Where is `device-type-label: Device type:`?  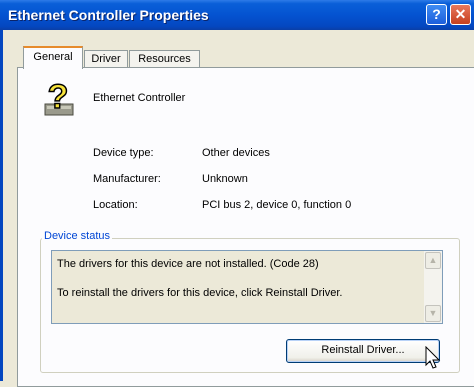
device-type-label: Device type: is located at coordinates (123, 153).